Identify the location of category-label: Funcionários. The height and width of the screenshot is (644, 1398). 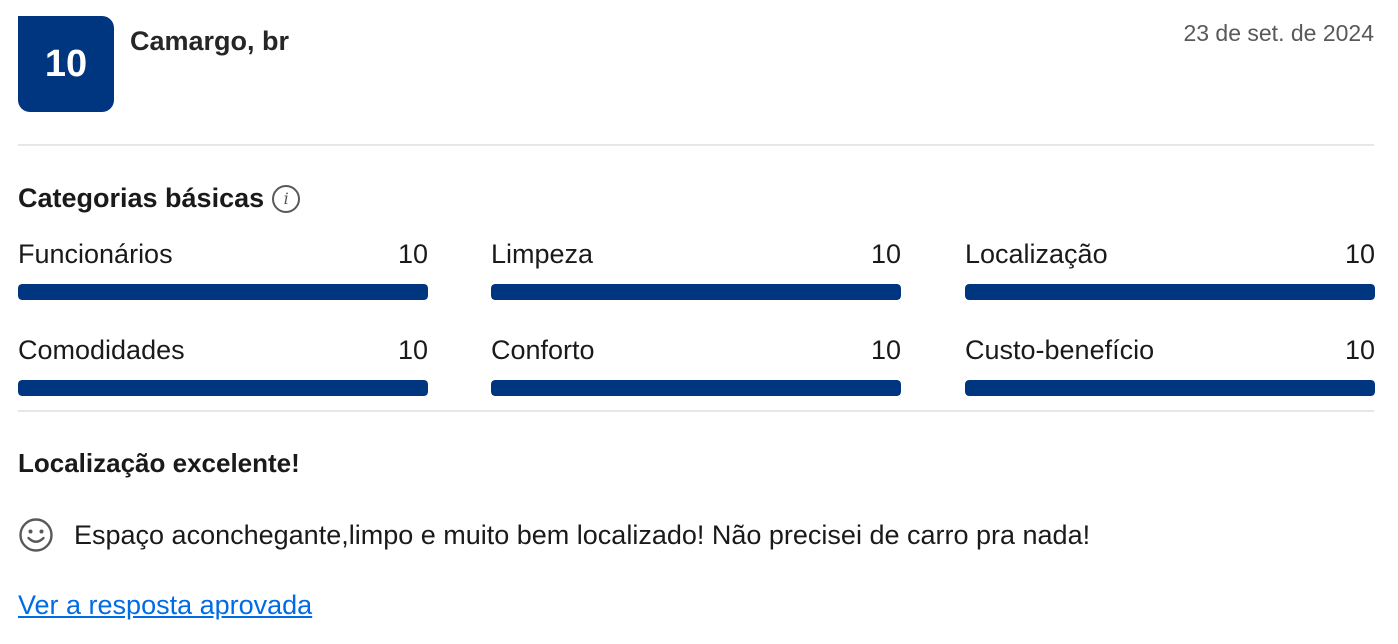
(95, 254).